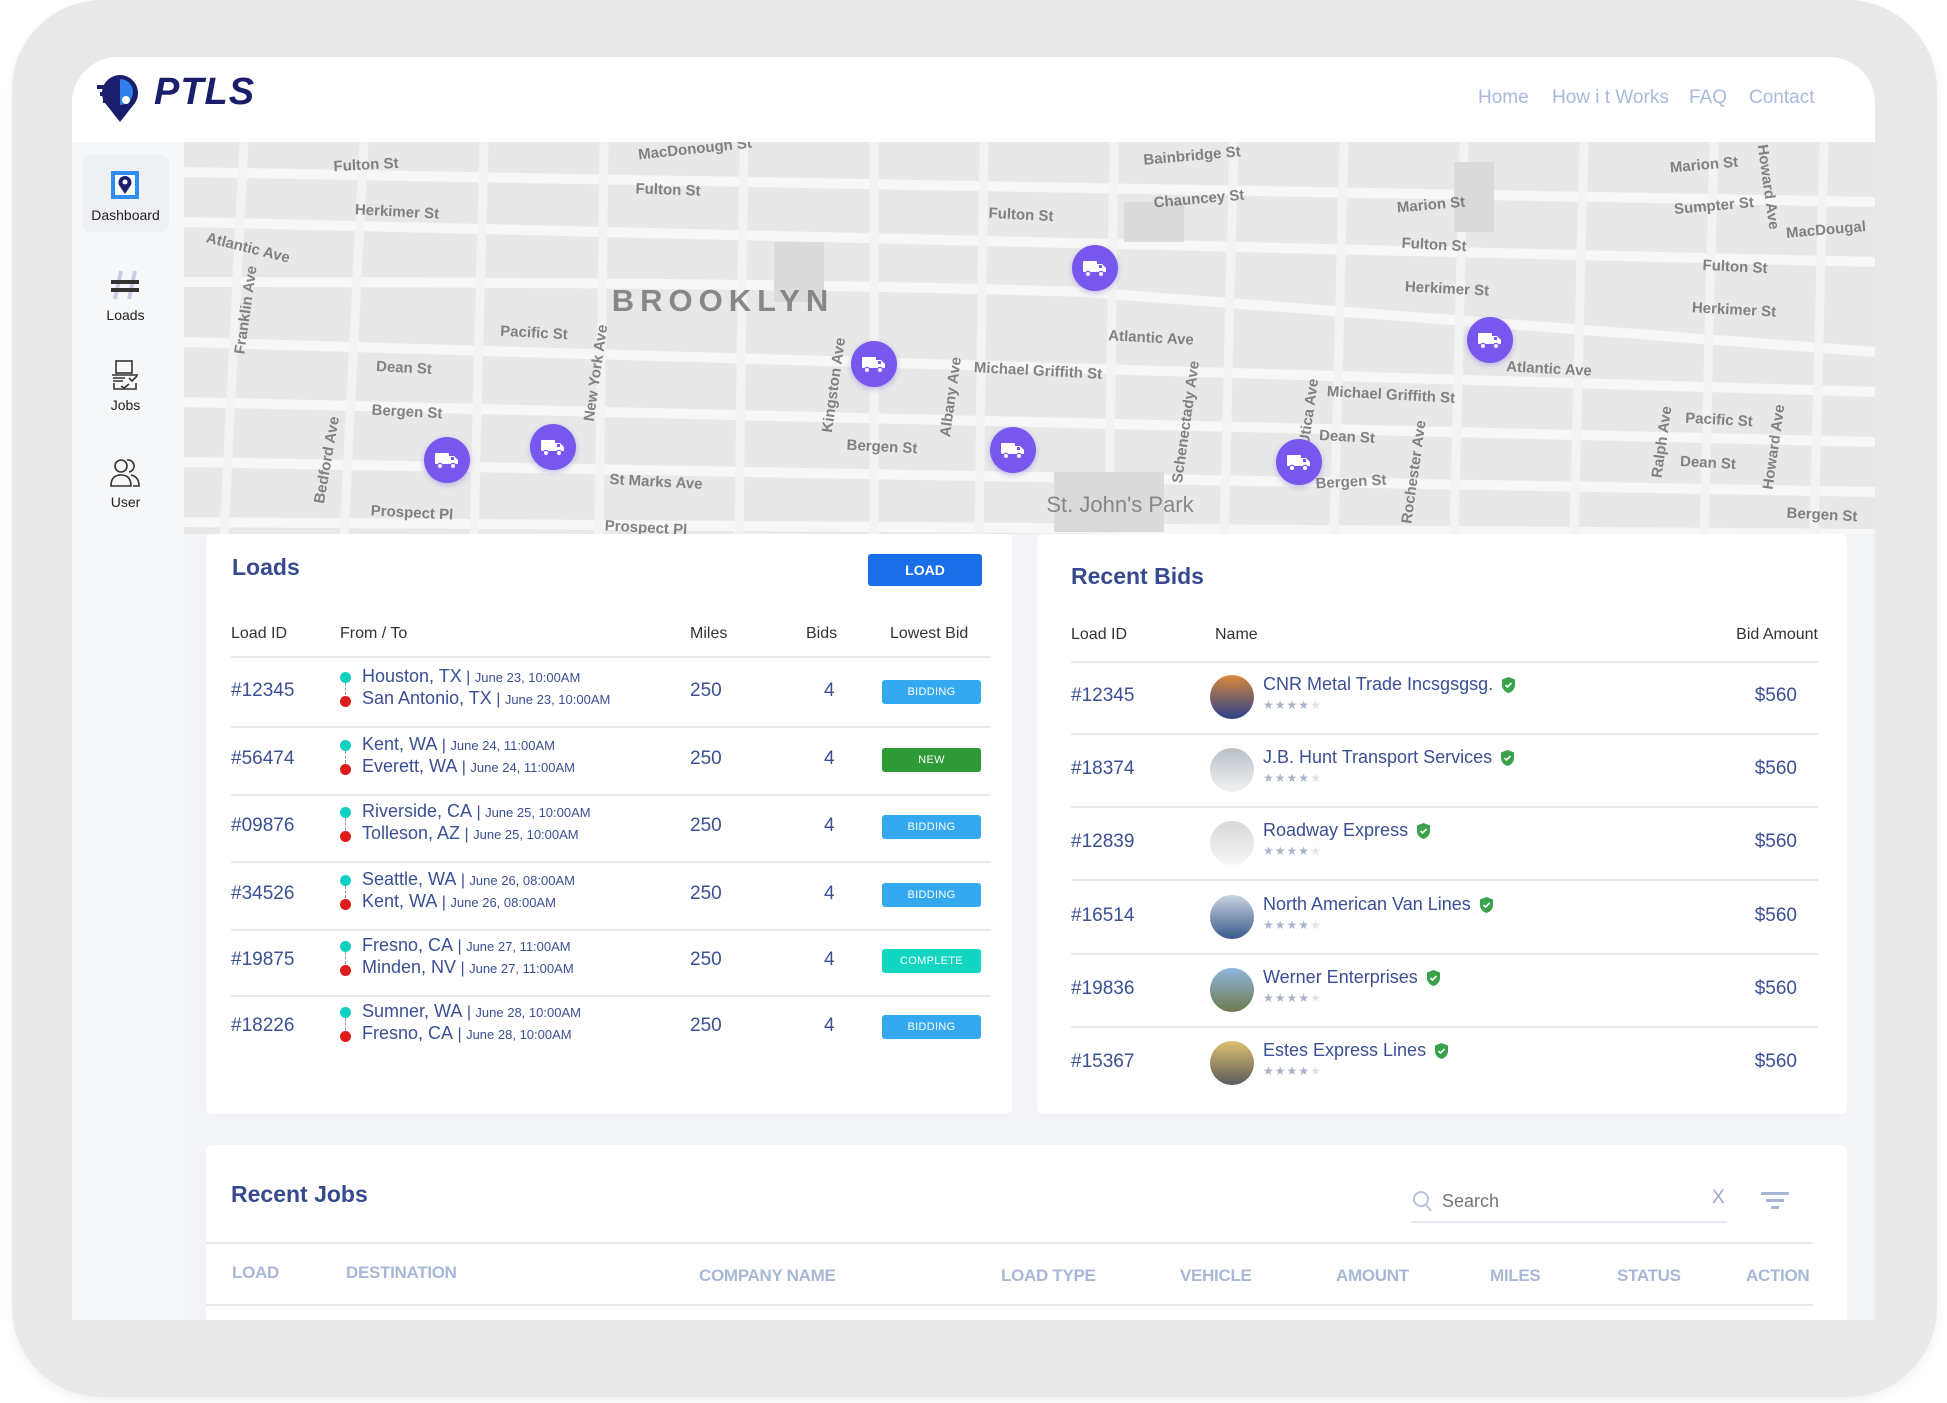  I want to click on nav-how-it-works: How i t Works, so click(1610, 98).